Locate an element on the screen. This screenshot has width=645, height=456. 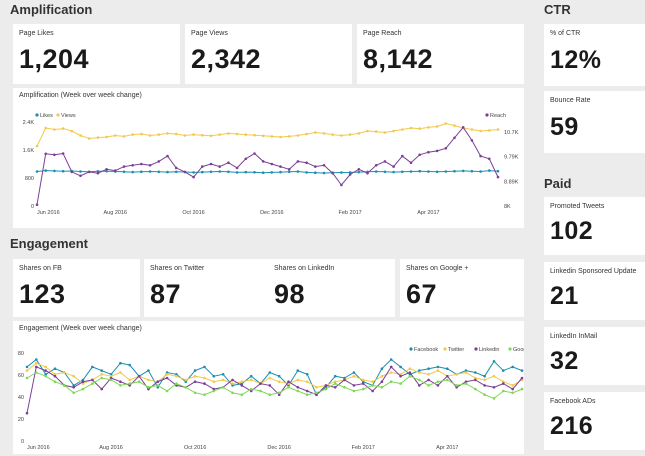
y-tick-label: 2.4K is located at coordinates (29, 123).